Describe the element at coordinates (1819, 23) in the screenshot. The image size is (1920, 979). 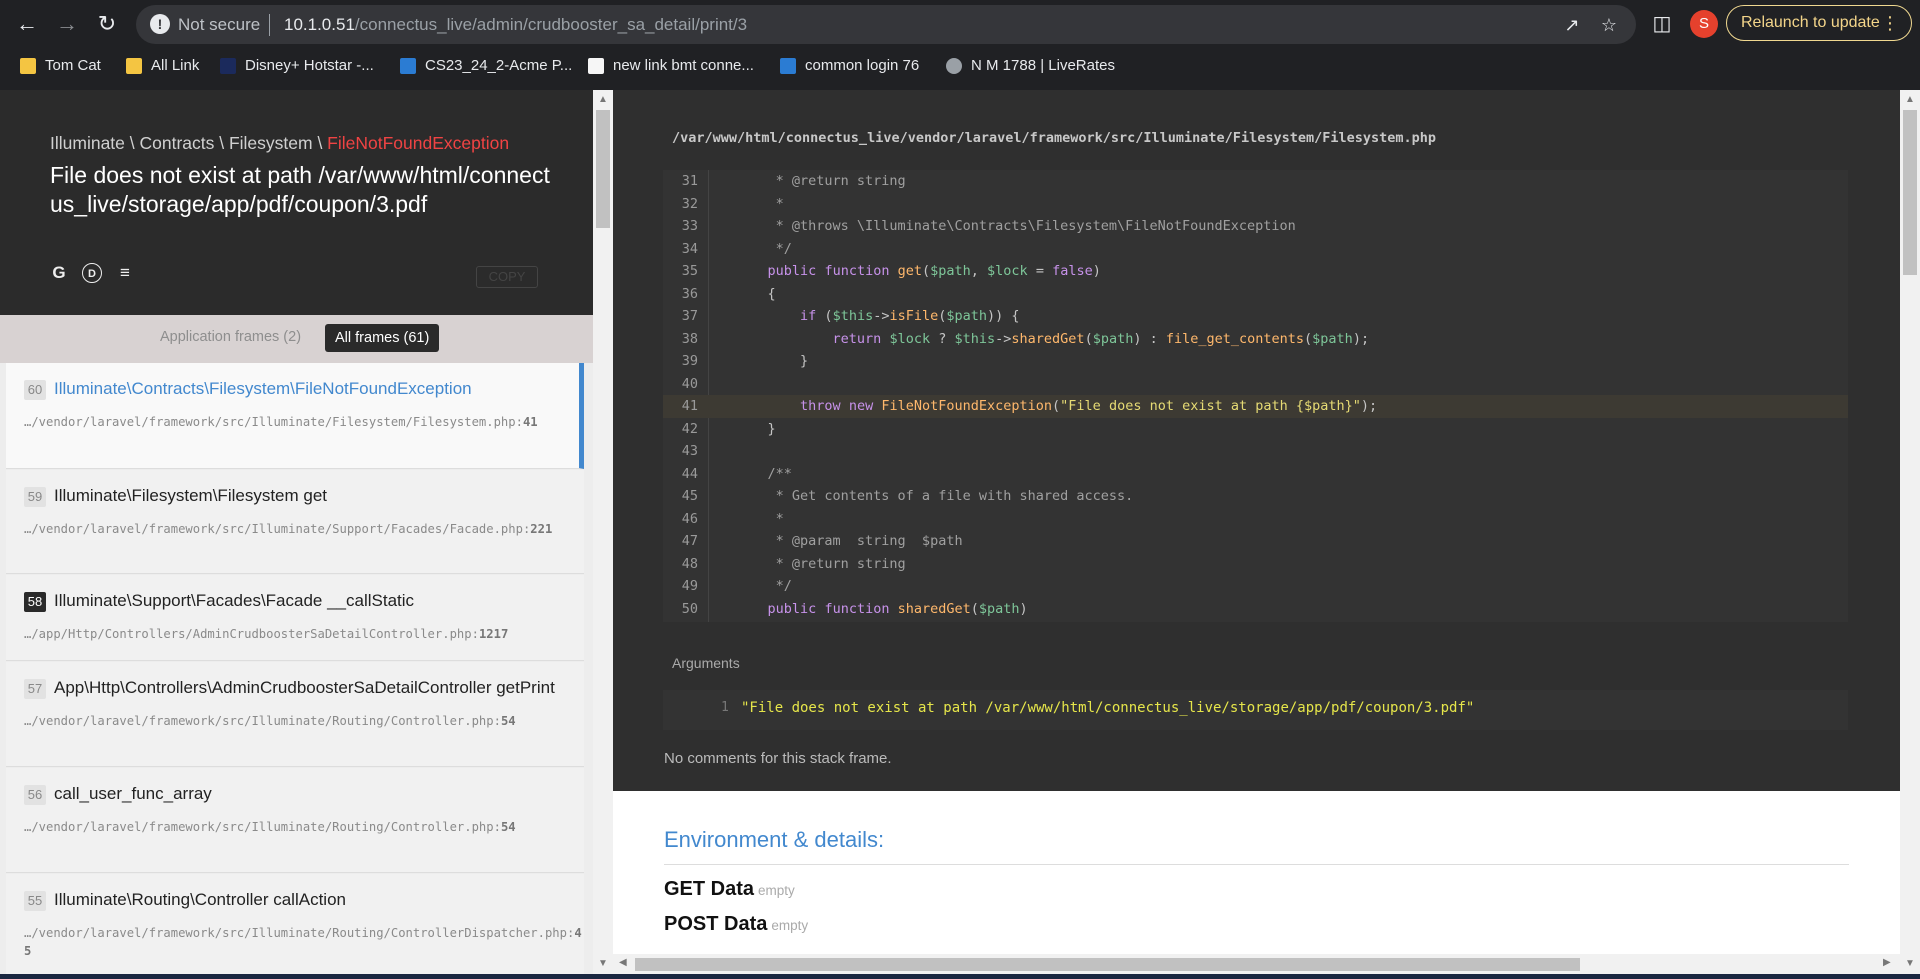
I see `relaunch-button: Relaunch to update ⋮` at that location.